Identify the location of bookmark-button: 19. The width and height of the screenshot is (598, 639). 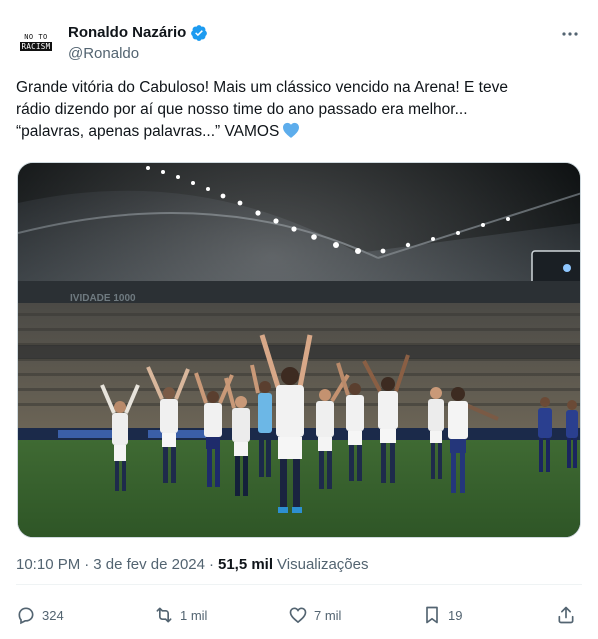
(442, 615).